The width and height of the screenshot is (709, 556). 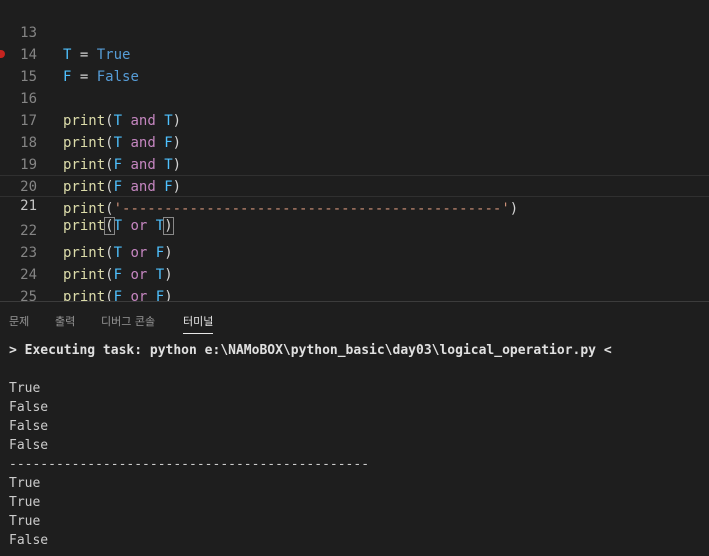 I want to click on tab-output: 출력, so click(x=65, y=321).